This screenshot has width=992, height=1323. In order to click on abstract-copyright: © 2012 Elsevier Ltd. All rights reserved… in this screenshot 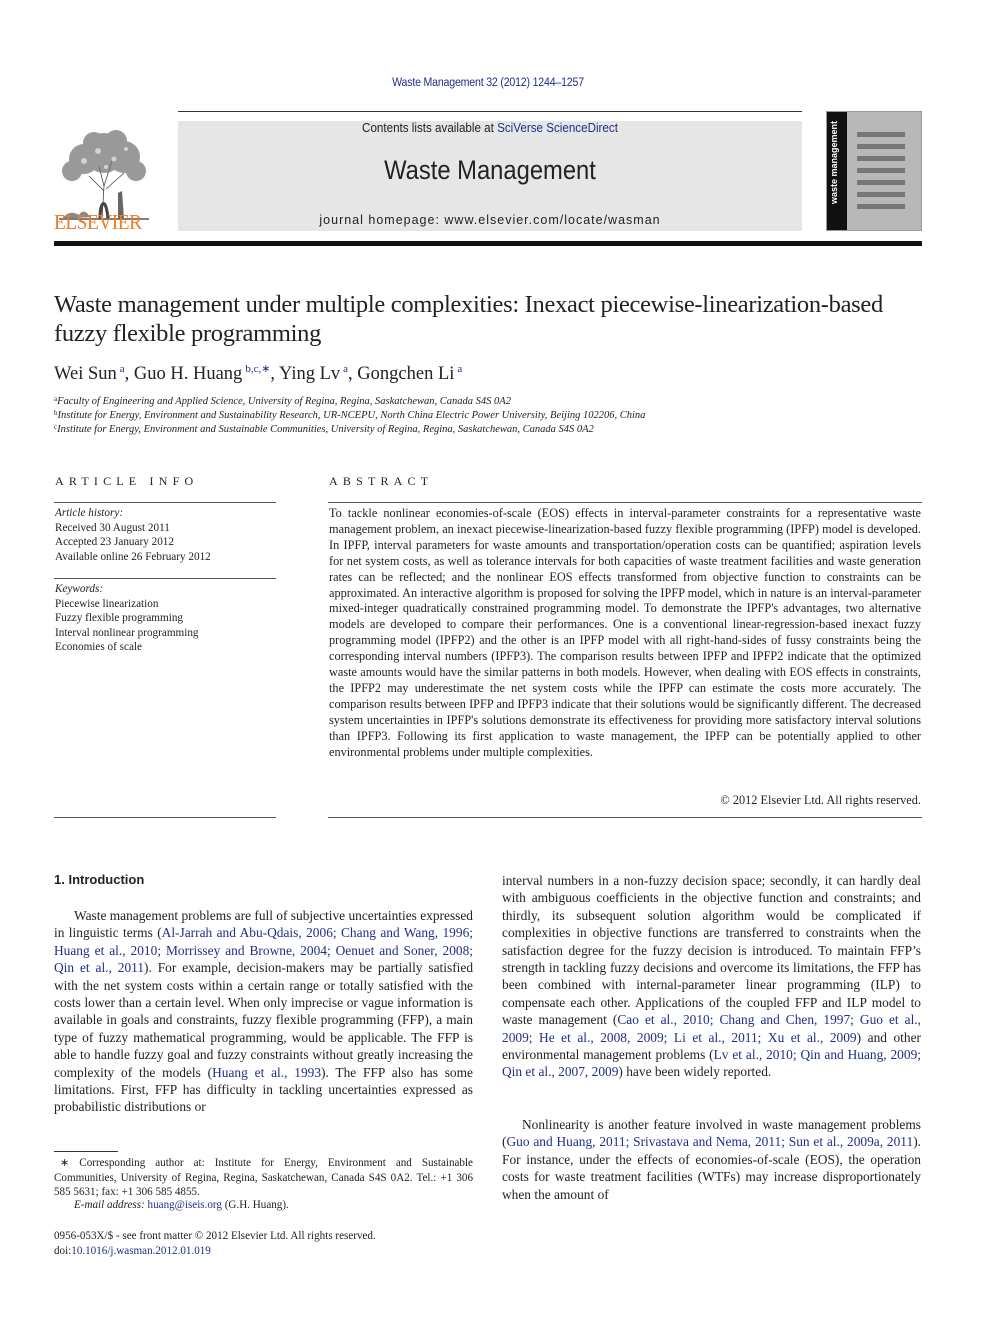, I will do `click(820, 800)`.